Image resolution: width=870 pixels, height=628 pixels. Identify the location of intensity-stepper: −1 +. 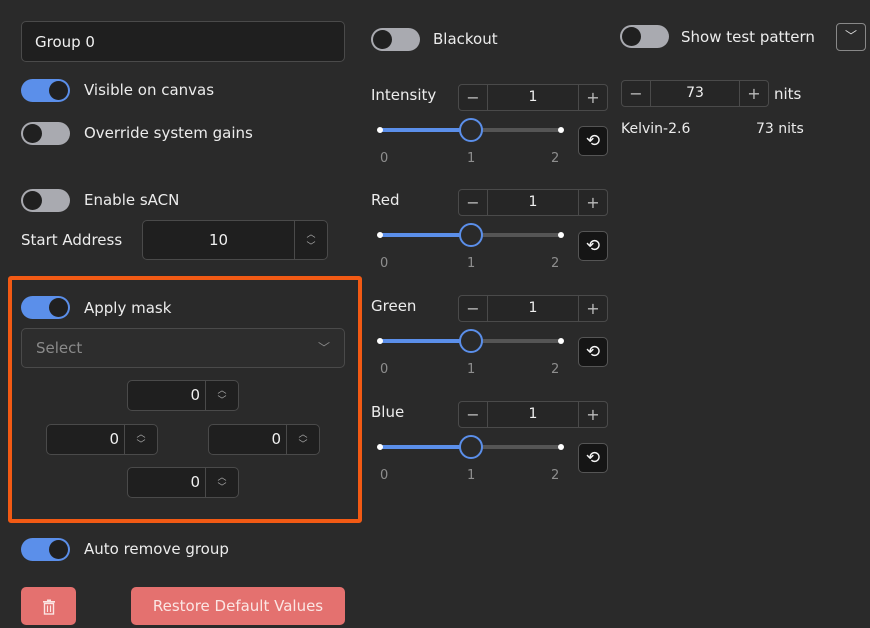
(533, 97).